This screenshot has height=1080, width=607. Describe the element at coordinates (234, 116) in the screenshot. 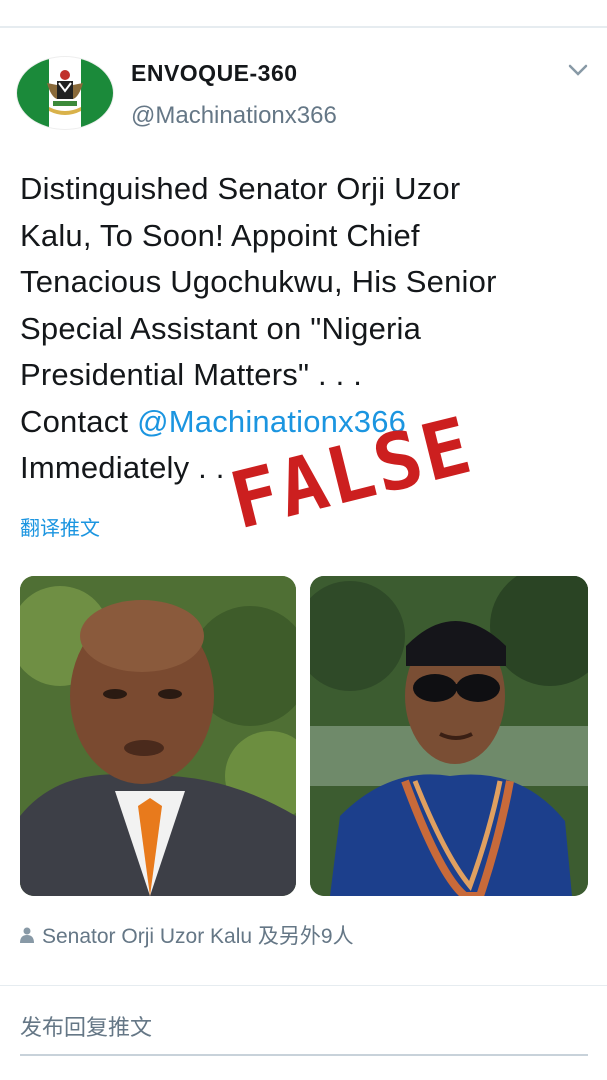

I see `account-handle: @Machinationx366` at that location.